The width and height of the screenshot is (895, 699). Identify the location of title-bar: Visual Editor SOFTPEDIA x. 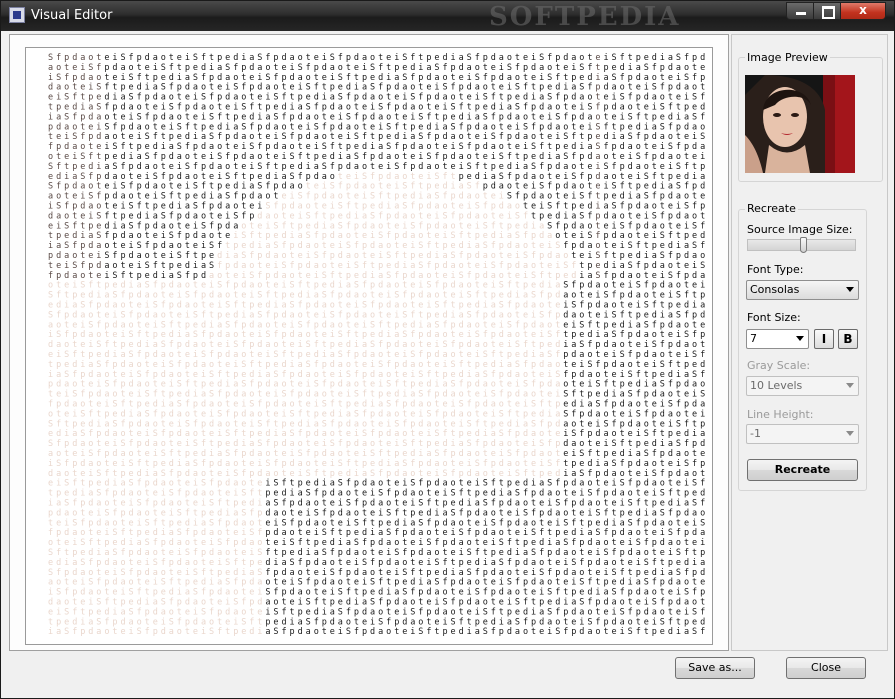
(447, 16).